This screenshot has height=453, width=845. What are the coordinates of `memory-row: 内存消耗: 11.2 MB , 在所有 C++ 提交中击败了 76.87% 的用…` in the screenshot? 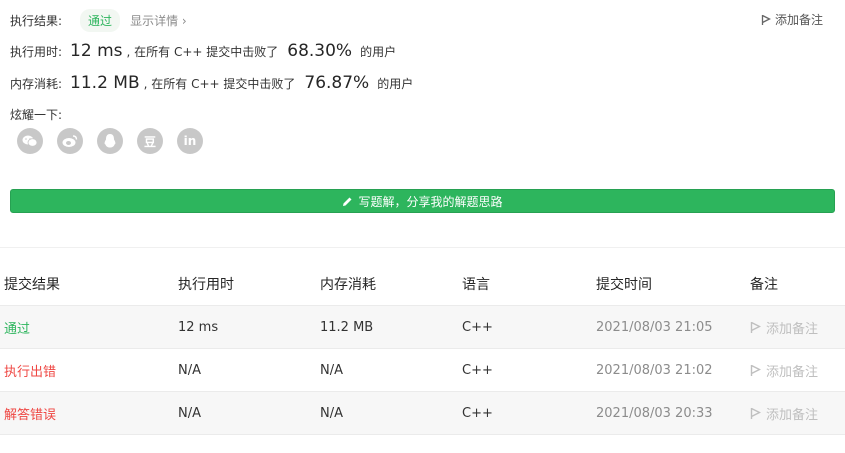 It's located at (211, 83).